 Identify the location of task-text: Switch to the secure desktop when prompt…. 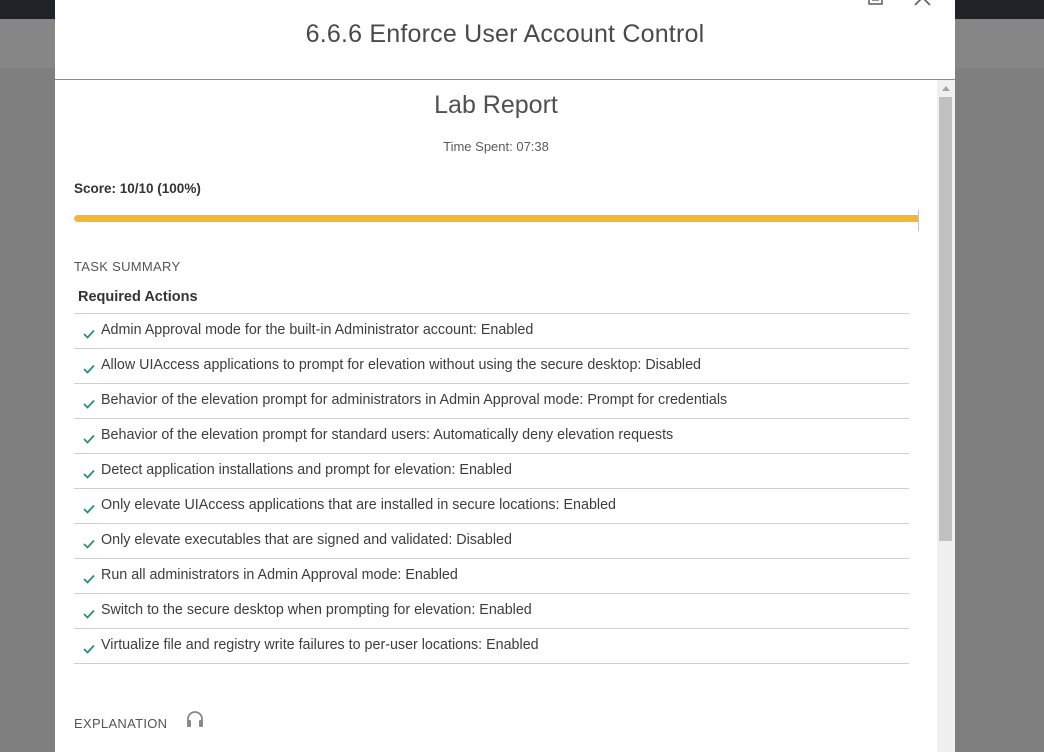
(316, 610).